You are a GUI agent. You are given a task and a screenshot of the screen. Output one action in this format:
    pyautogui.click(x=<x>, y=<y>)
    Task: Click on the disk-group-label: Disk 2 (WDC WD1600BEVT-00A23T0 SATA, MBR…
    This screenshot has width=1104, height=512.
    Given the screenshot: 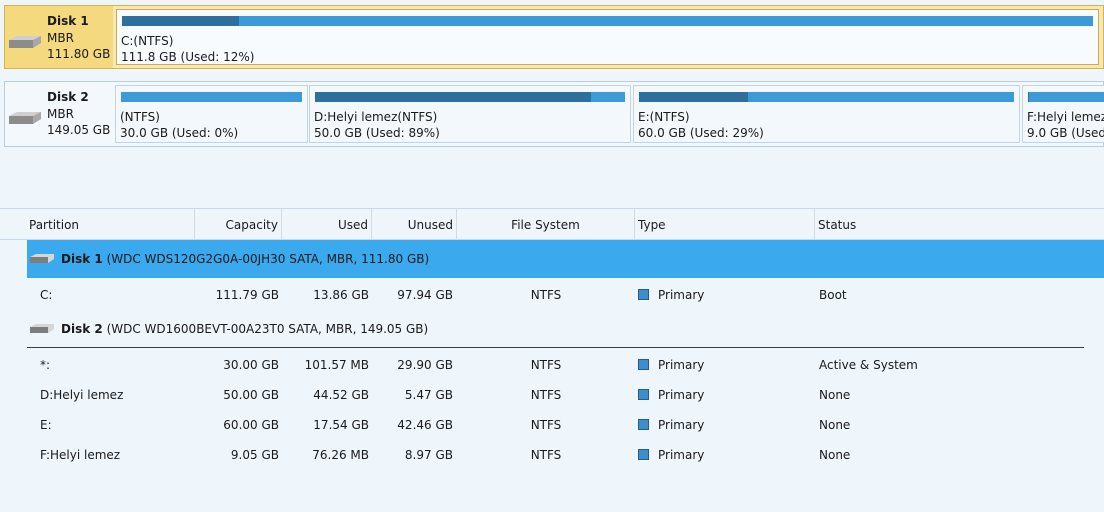 What is the action you would take?
    pyautogui.click(x=244, y=329)
    